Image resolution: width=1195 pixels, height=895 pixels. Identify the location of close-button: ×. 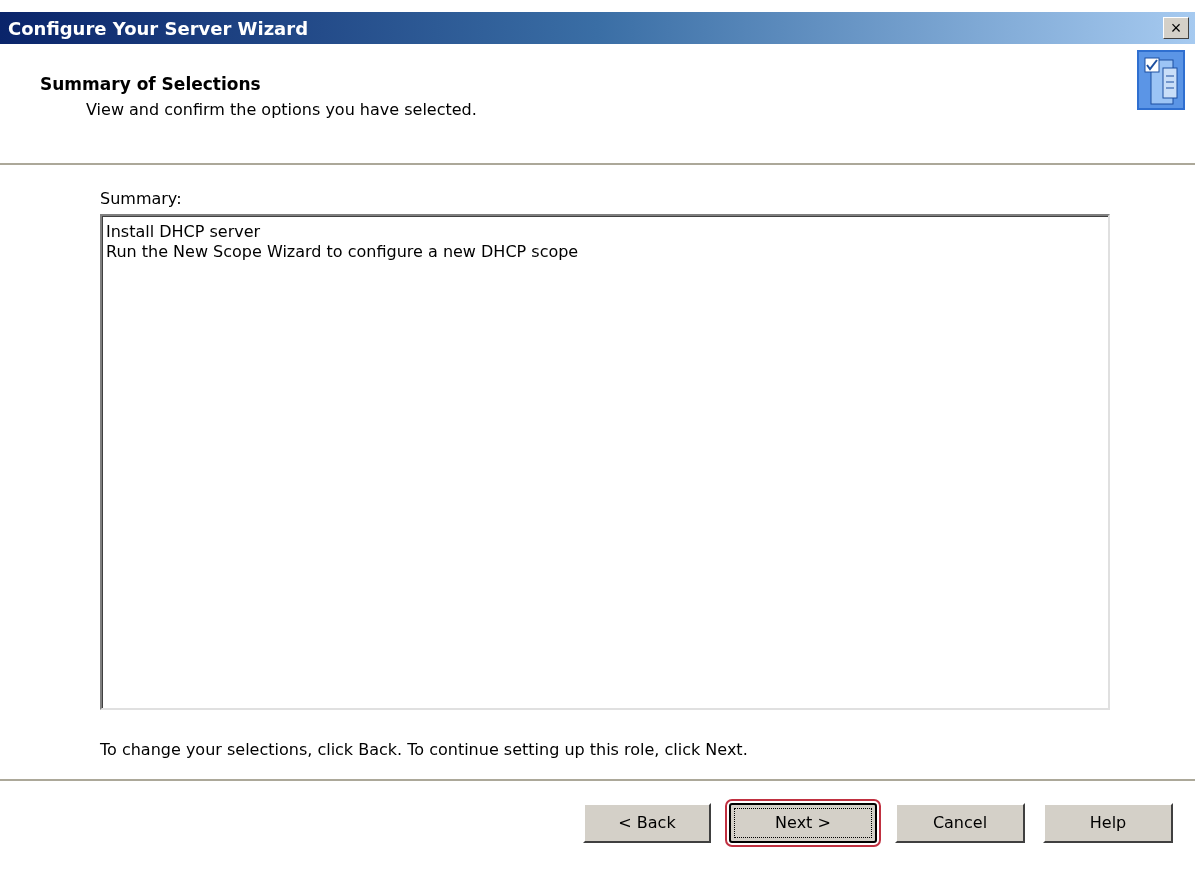
(1176, 28).